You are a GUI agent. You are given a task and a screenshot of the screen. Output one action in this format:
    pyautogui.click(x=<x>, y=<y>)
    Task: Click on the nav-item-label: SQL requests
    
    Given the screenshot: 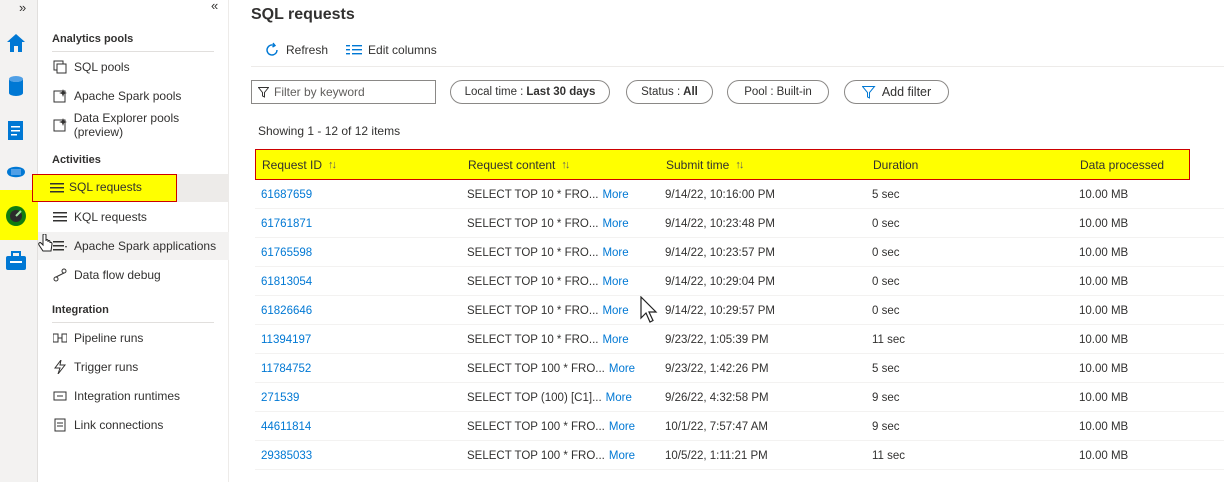 What is the action you would take?
    pyautogui.click(x=105, y=187)
    